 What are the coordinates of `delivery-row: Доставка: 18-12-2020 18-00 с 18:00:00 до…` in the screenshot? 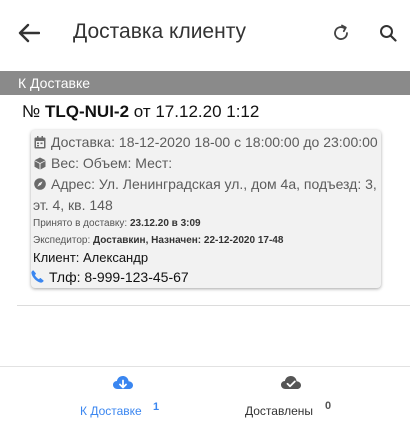 It's located at (205, 142).